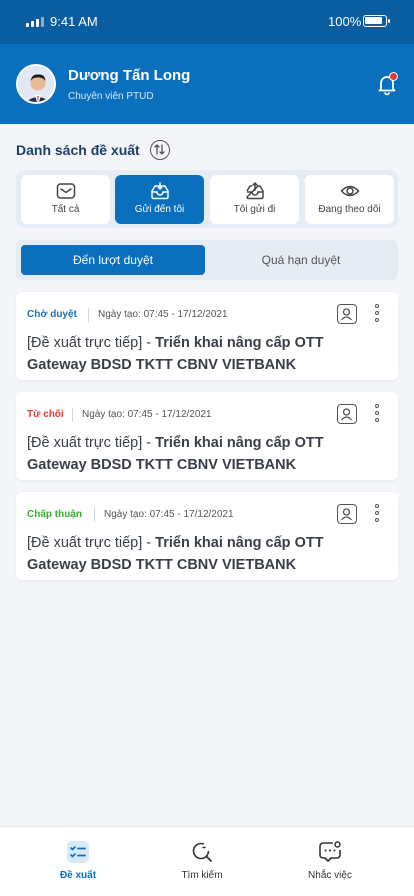 The width and height of the screenshot is (414, 896). What do you see at coordinates (65, 199) in the screenshot?
I see `filter-all-button: Tất cả` at bounding box center [65, 199].